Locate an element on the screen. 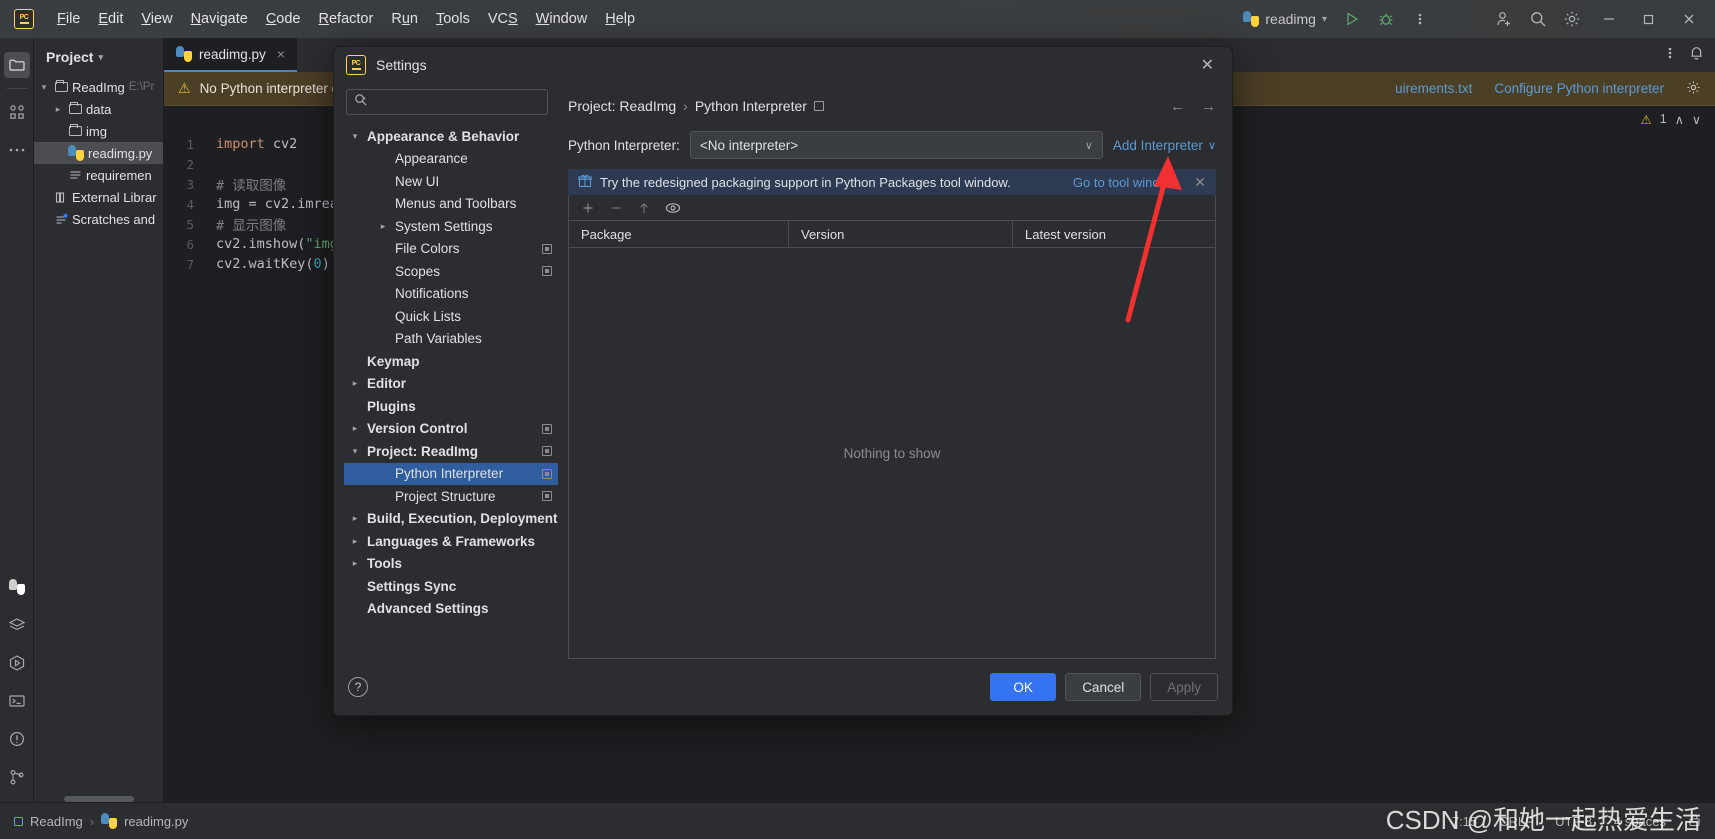  back-button: ← is located at coordinates (1177, 106).